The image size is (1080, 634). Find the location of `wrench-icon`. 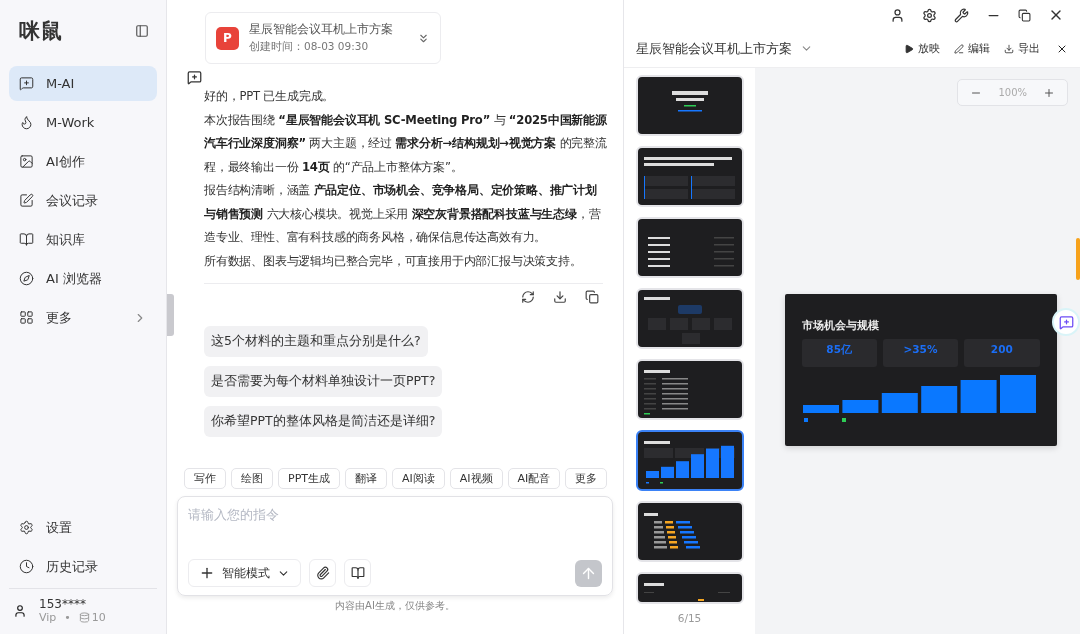

wrench-icon is located at coordinates (961, 15).